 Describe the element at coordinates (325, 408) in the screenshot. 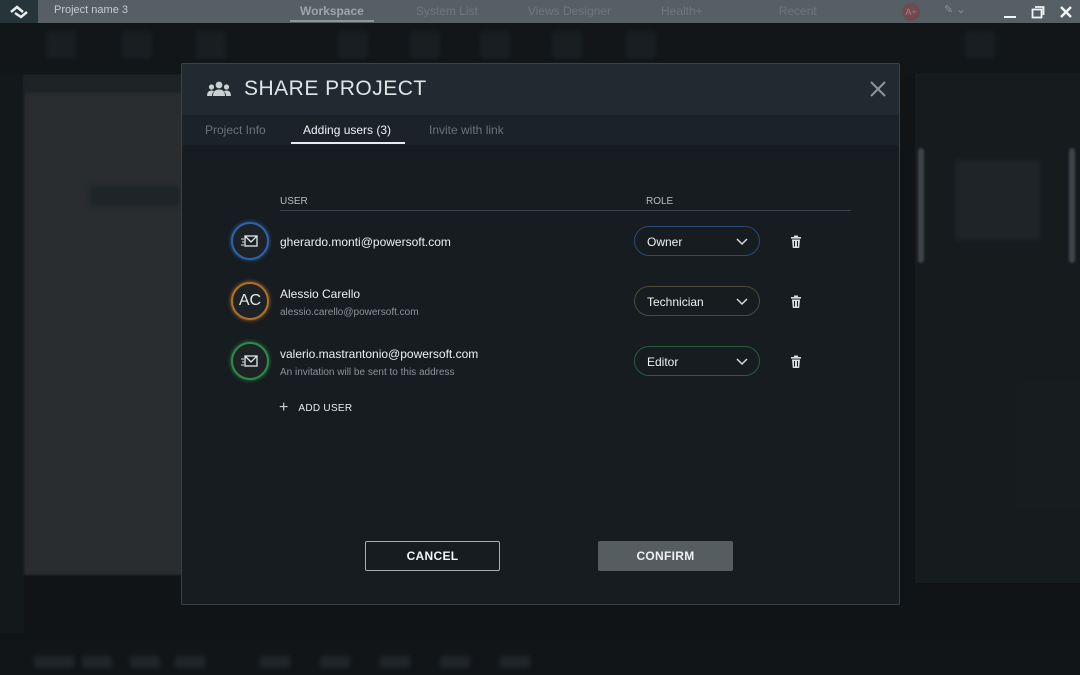

I see `add-user-label: ADD USER` at that location.